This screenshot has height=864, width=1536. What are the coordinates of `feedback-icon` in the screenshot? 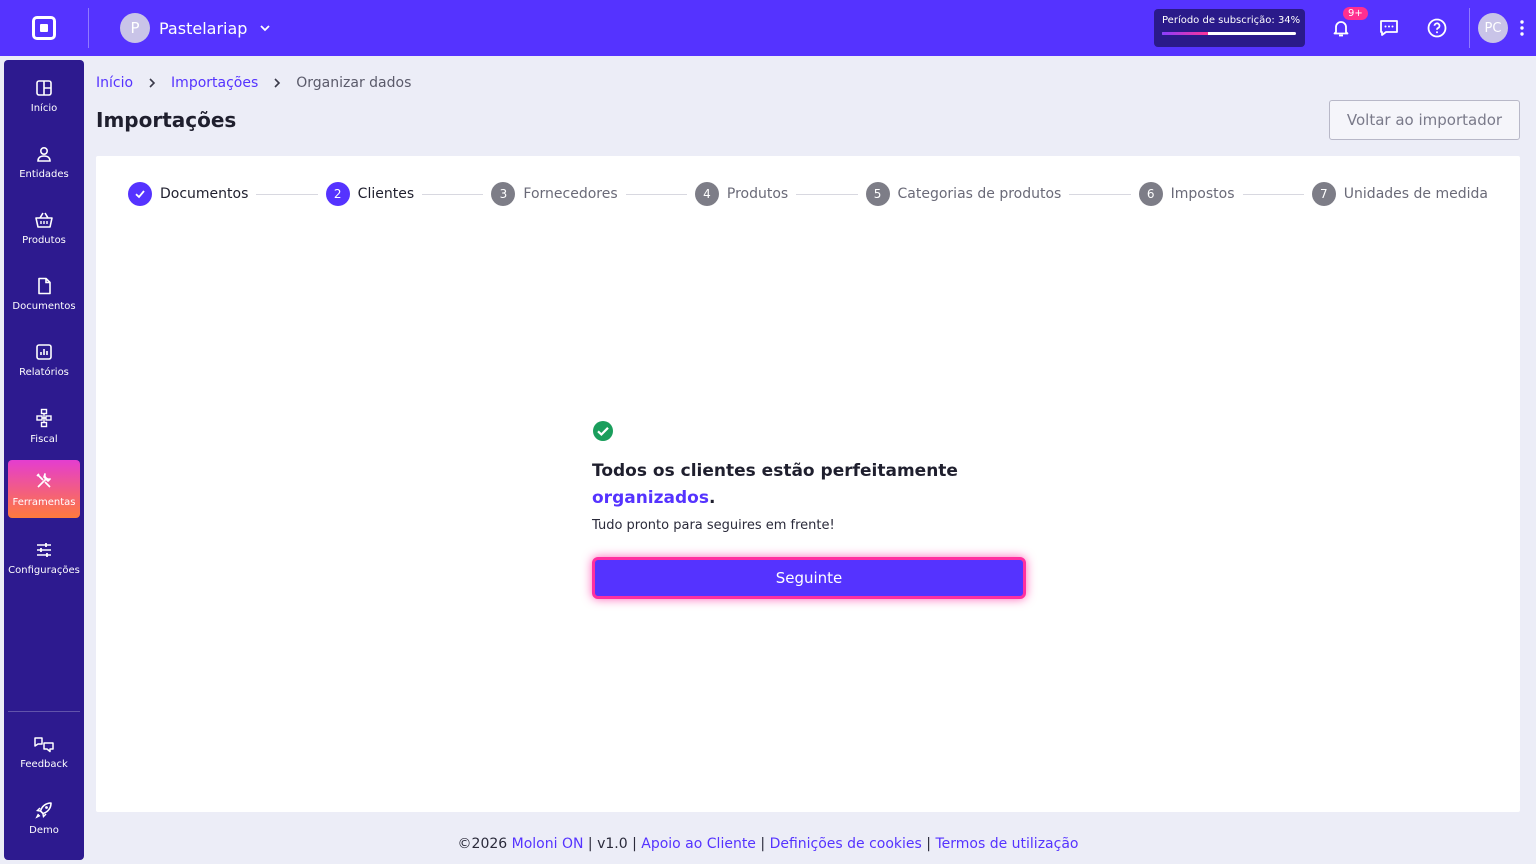 It's located at (44, 744).